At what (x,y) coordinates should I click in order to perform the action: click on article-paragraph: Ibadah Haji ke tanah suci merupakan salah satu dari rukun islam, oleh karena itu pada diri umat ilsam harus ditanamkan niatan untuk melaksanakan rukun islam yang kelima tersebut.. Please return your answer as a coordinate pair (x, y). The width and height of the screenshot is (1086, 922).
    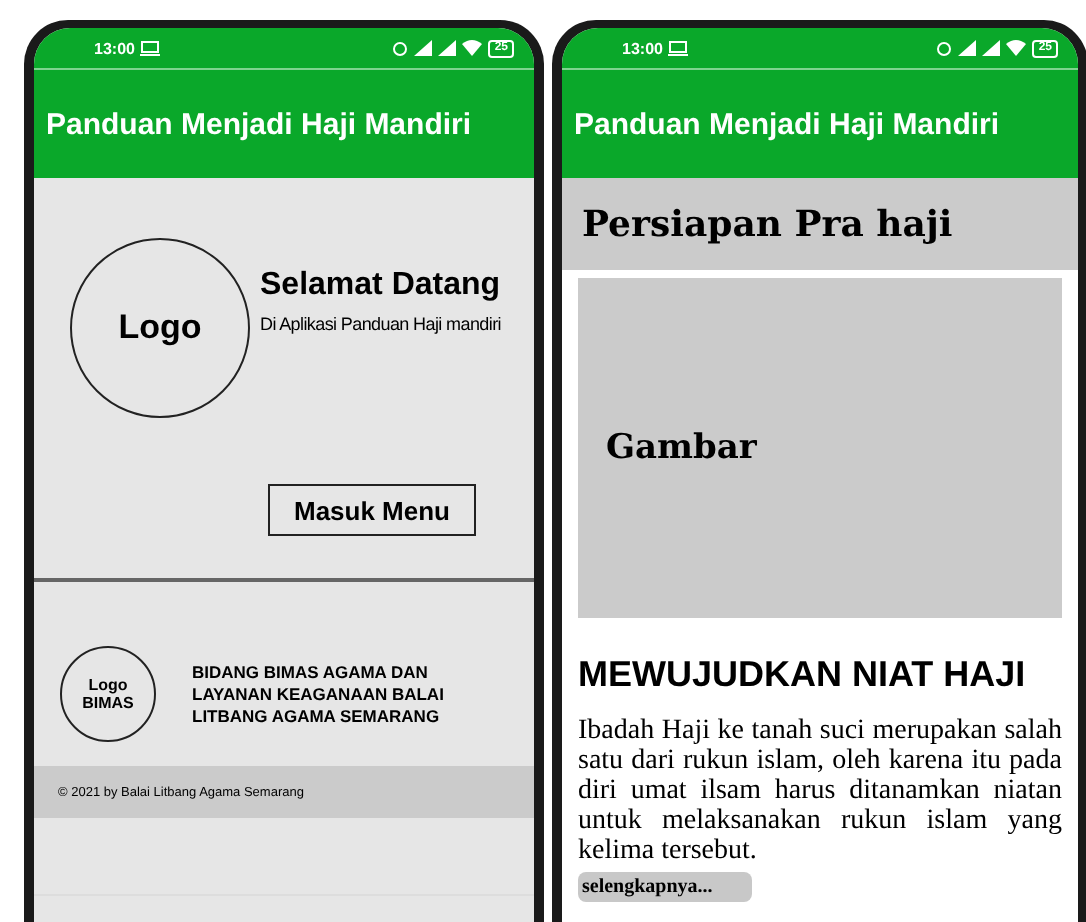
    Looking at the image, I should click on (820, 791).